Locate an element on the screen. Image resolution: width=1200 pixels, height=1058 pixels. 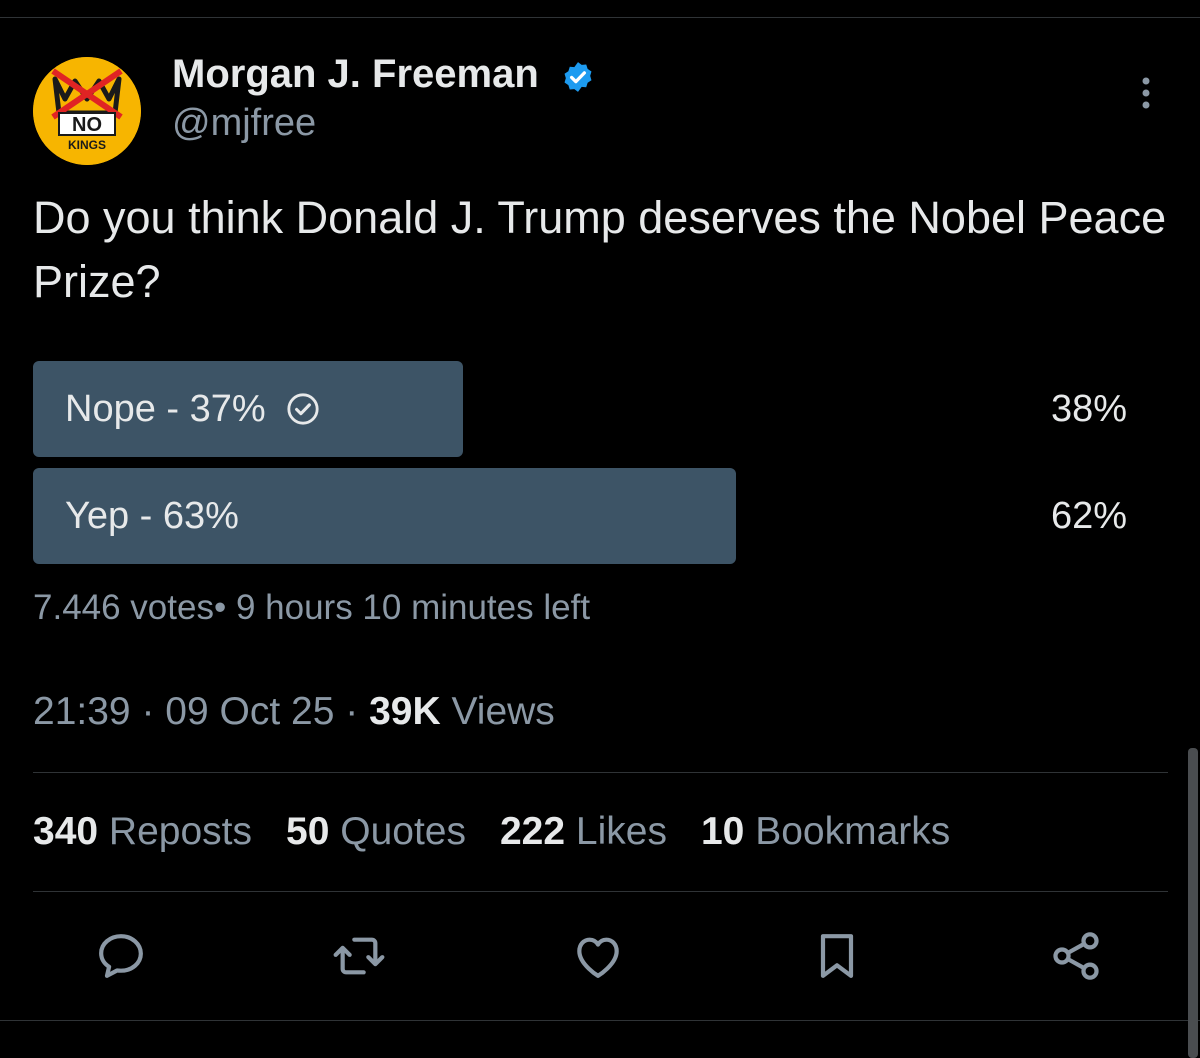
reply-icon is located at coordinates (121, 956).